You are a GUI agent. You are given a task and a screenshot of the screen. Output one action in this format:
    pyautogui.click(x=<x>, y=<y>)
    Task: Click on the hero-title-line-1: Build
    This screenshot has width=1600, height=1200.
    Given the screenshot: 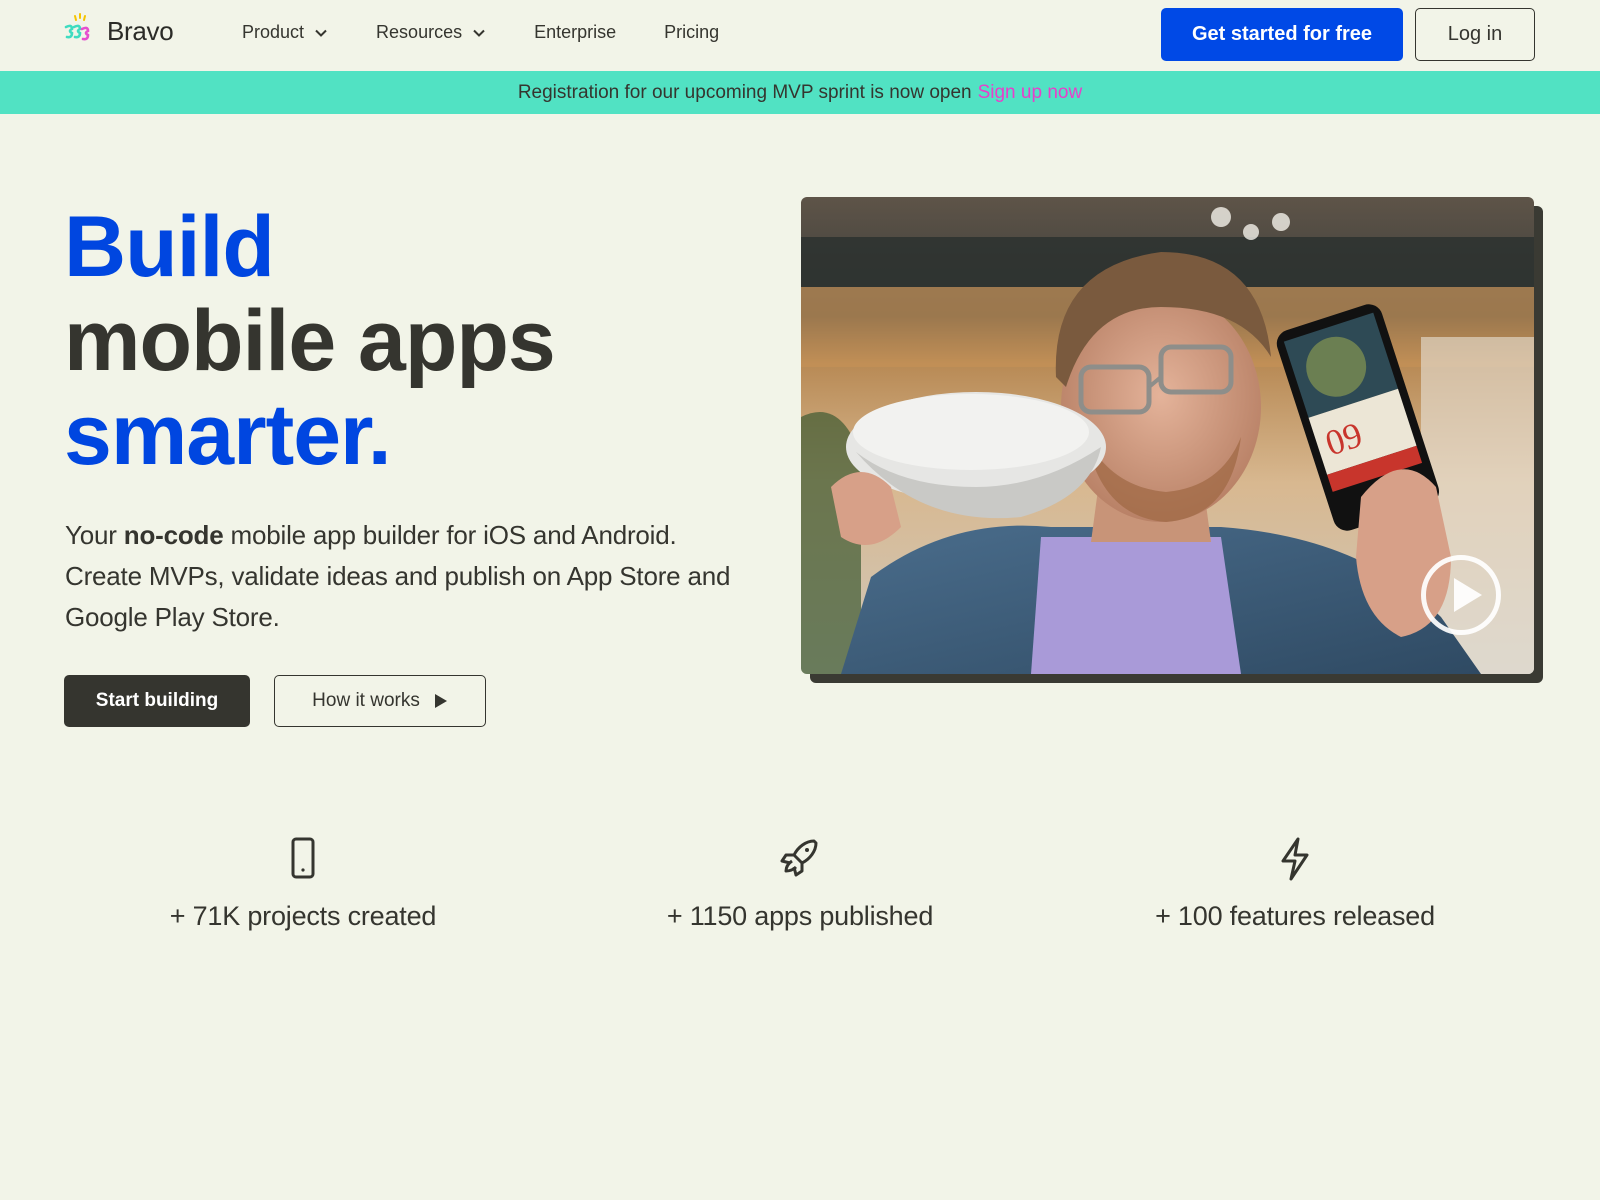 What is the action you would take?
    pyautogui.click(x=169, y=247)
    